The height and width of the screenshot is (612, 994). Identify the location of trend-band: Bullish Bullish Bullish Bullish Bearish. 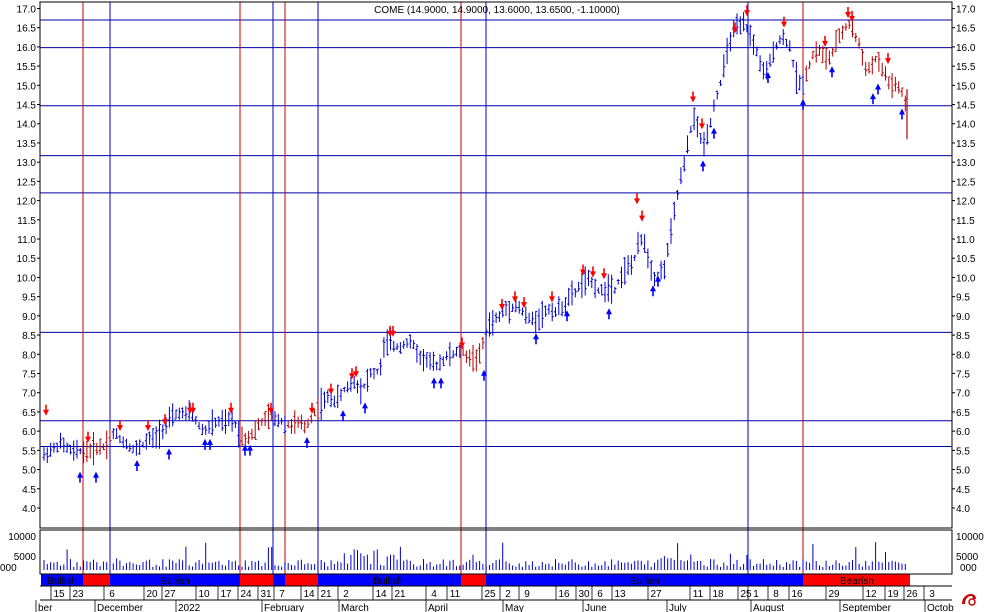
(475, 580).